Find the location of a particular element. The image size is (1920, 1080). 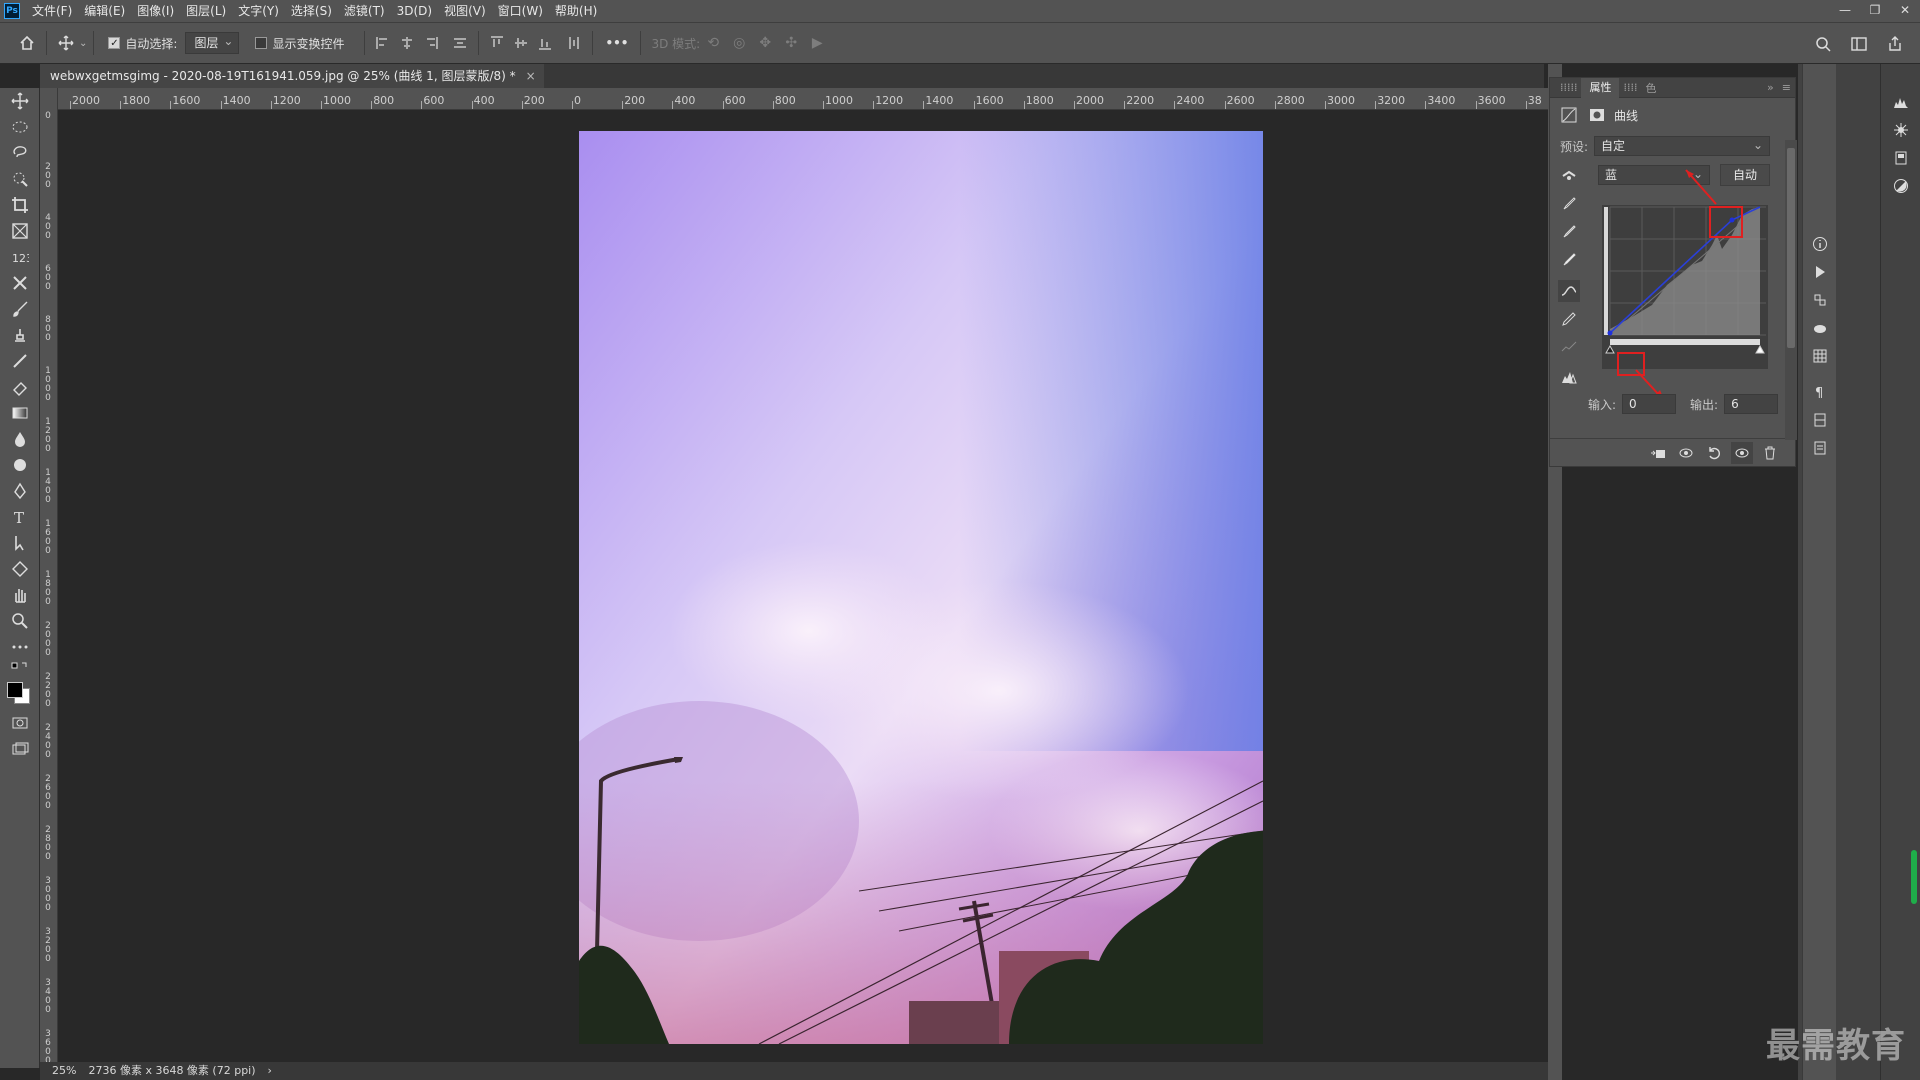

distribute-horizontal-icon is located at coordinates (574, 43).